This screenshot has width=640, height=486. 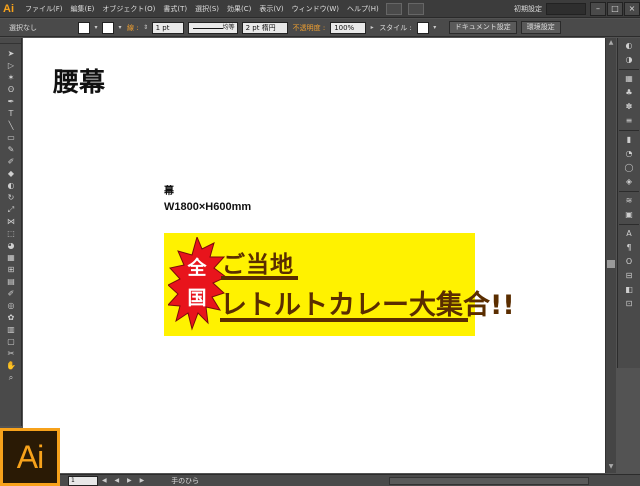 I want to click on type-icon: T, so click(x=11, y=114).